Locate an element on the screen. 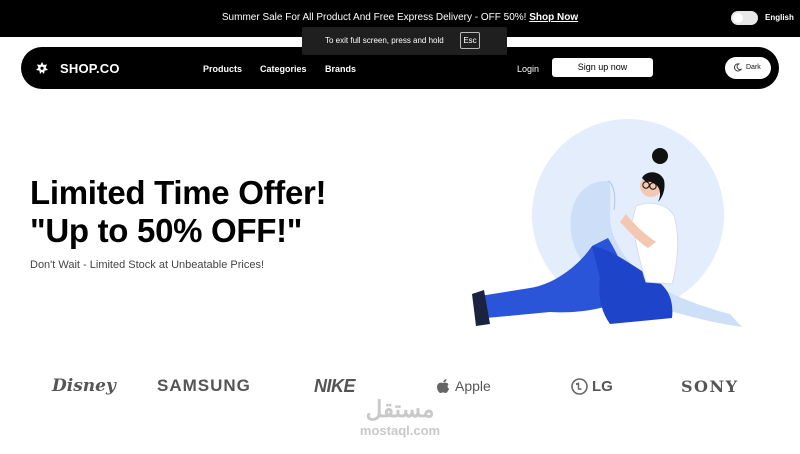 This screenshot has width=800, height=454. brand-lg: LG is located at coordinates (592, 386).